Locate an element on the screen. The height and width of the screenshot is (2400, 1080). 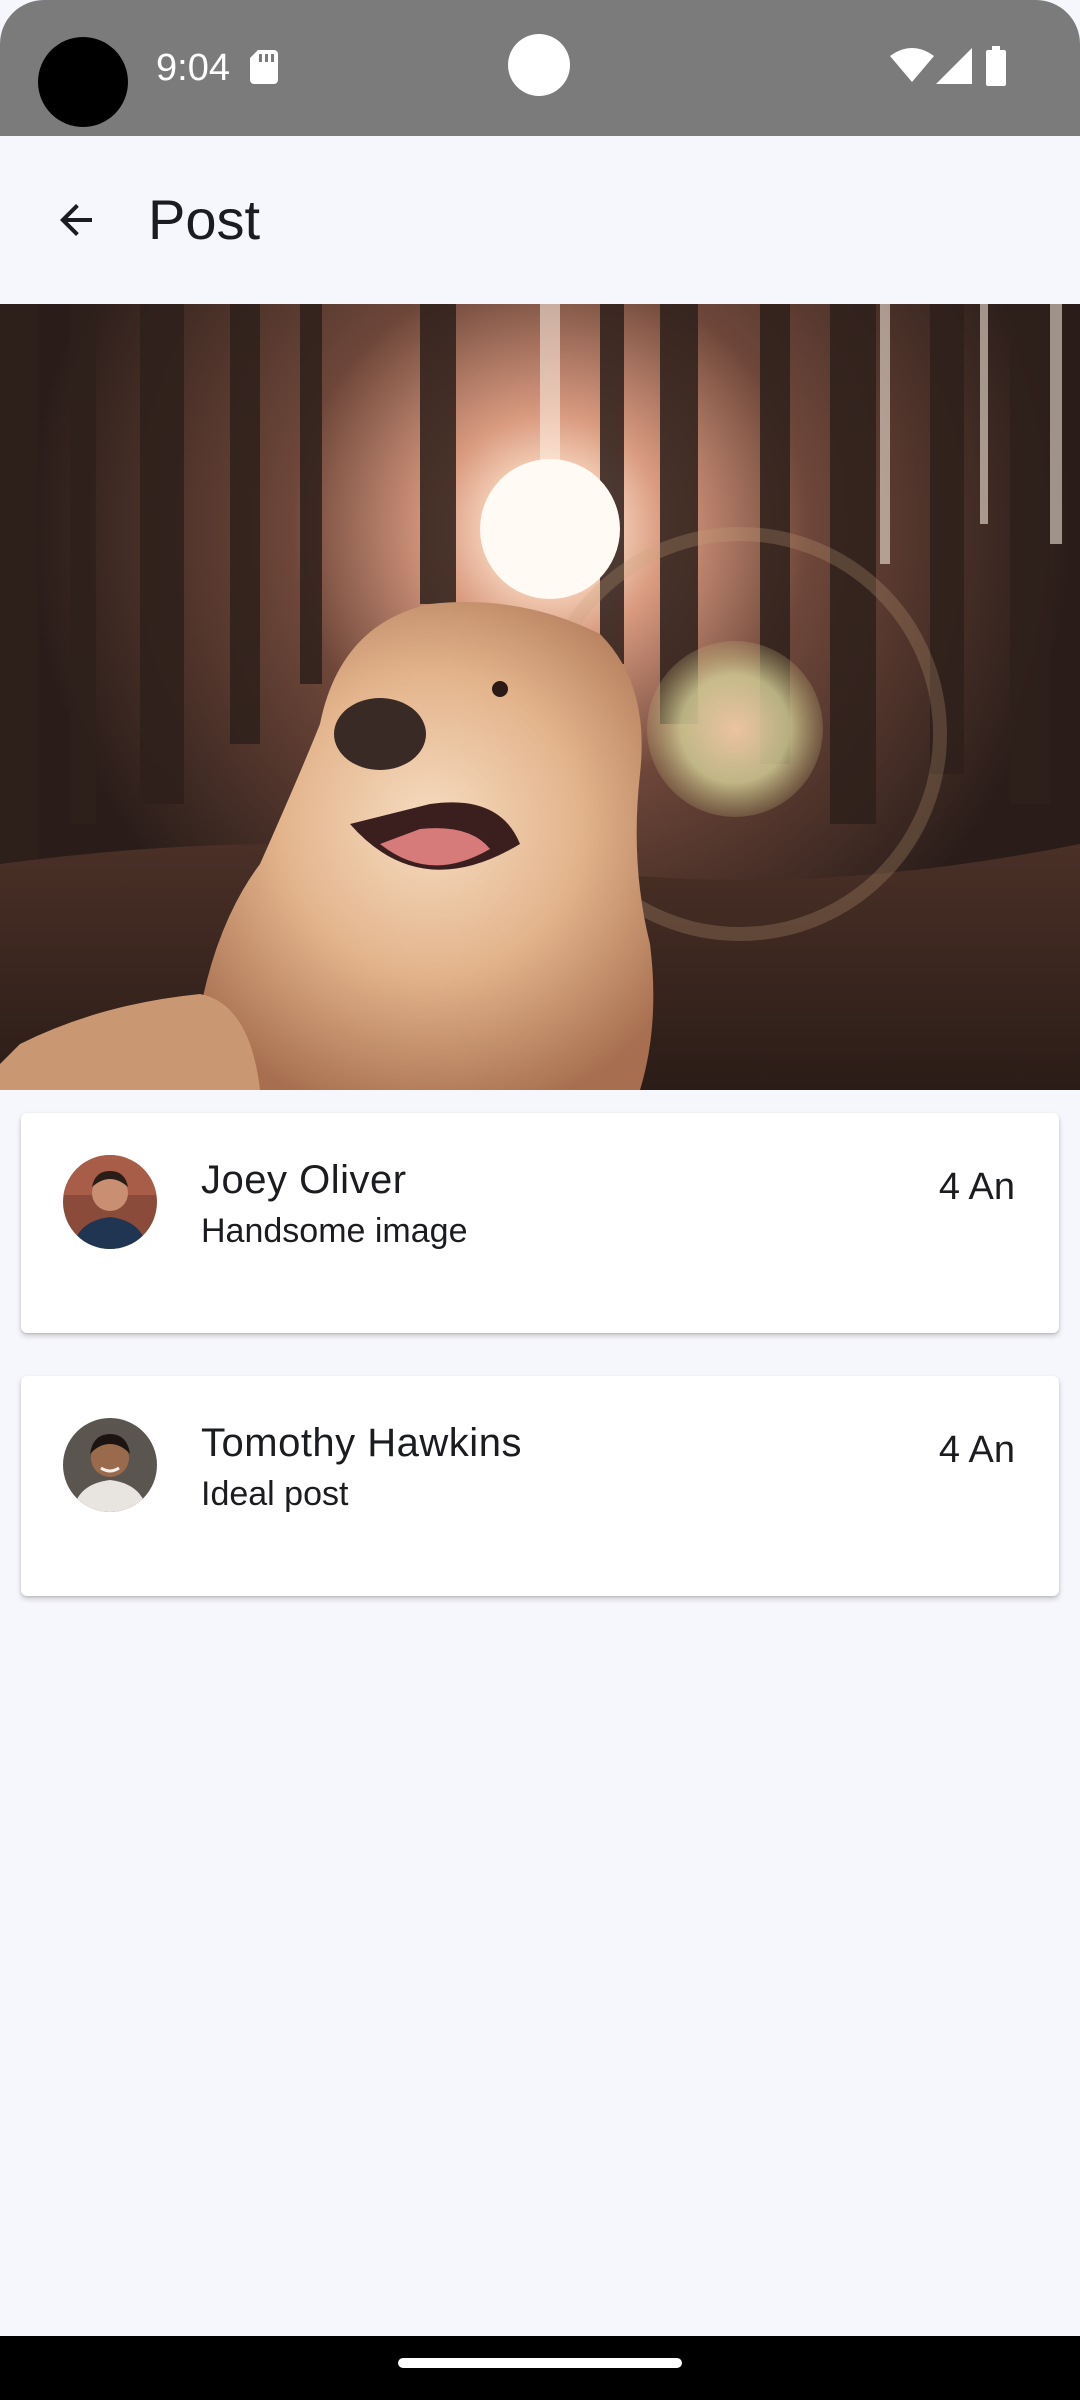
sd-card-icon is located at coordinates (264, 67).